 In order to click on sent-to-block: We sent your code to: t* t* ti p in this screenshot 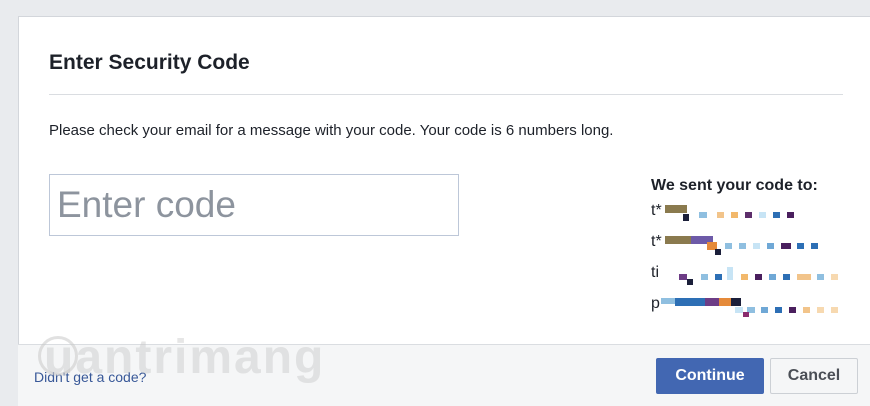, I will do `click(756, 251)`.